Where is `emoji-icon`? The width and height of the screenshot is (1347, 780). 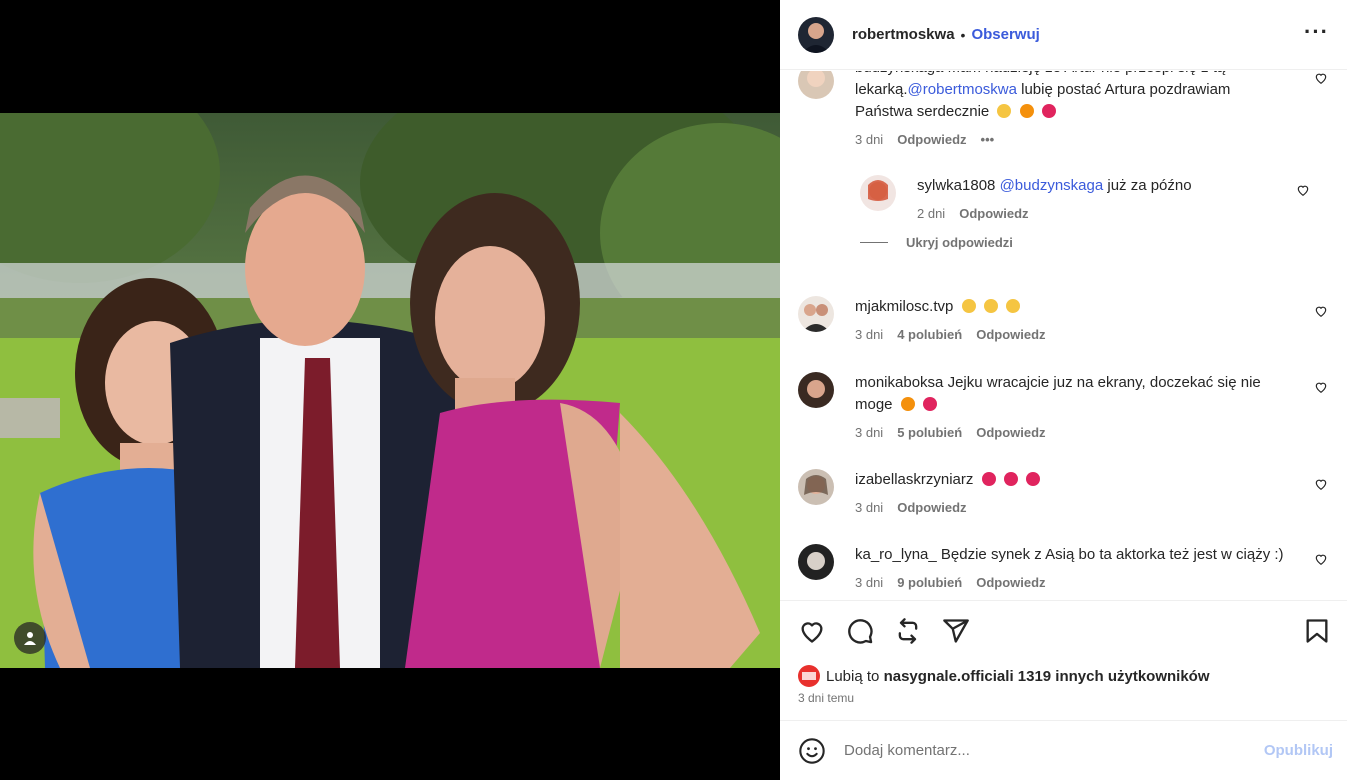 emoji-icon is located at coordinates (812, 751).